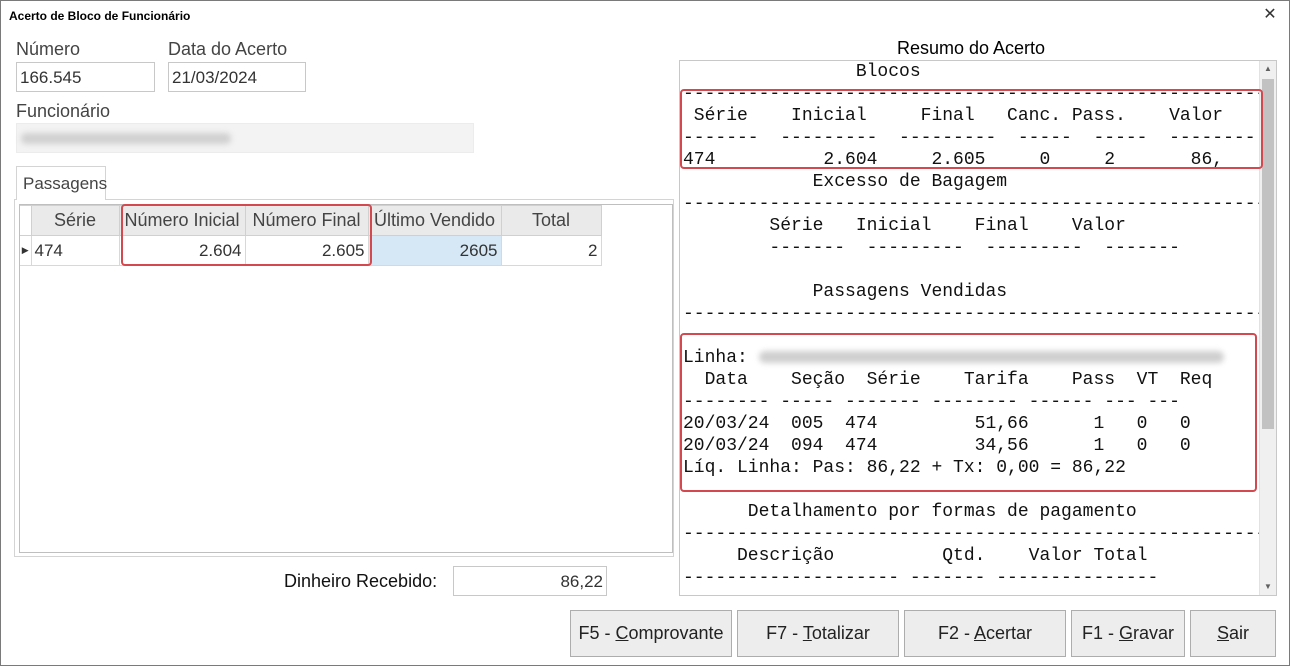  Describe the element at coordinates (26, 250) in the screenshot. I see `row-indicator-icon: ▶` at that location.